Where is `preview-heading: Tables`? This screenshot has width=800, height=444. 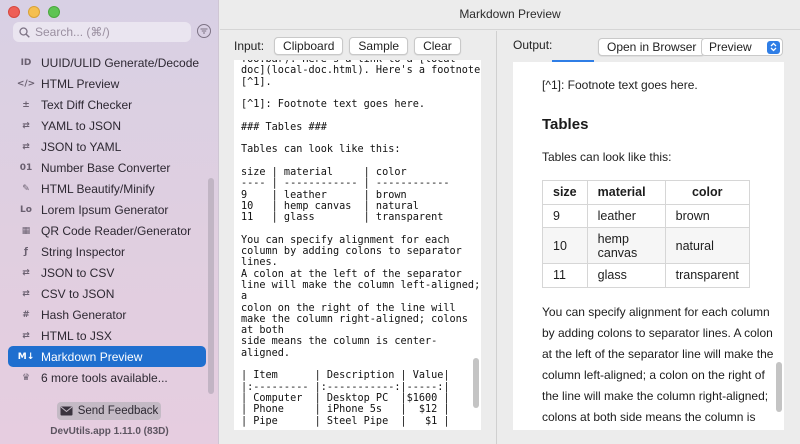
preview-heading: Tables is located at coordinates (565, 124).